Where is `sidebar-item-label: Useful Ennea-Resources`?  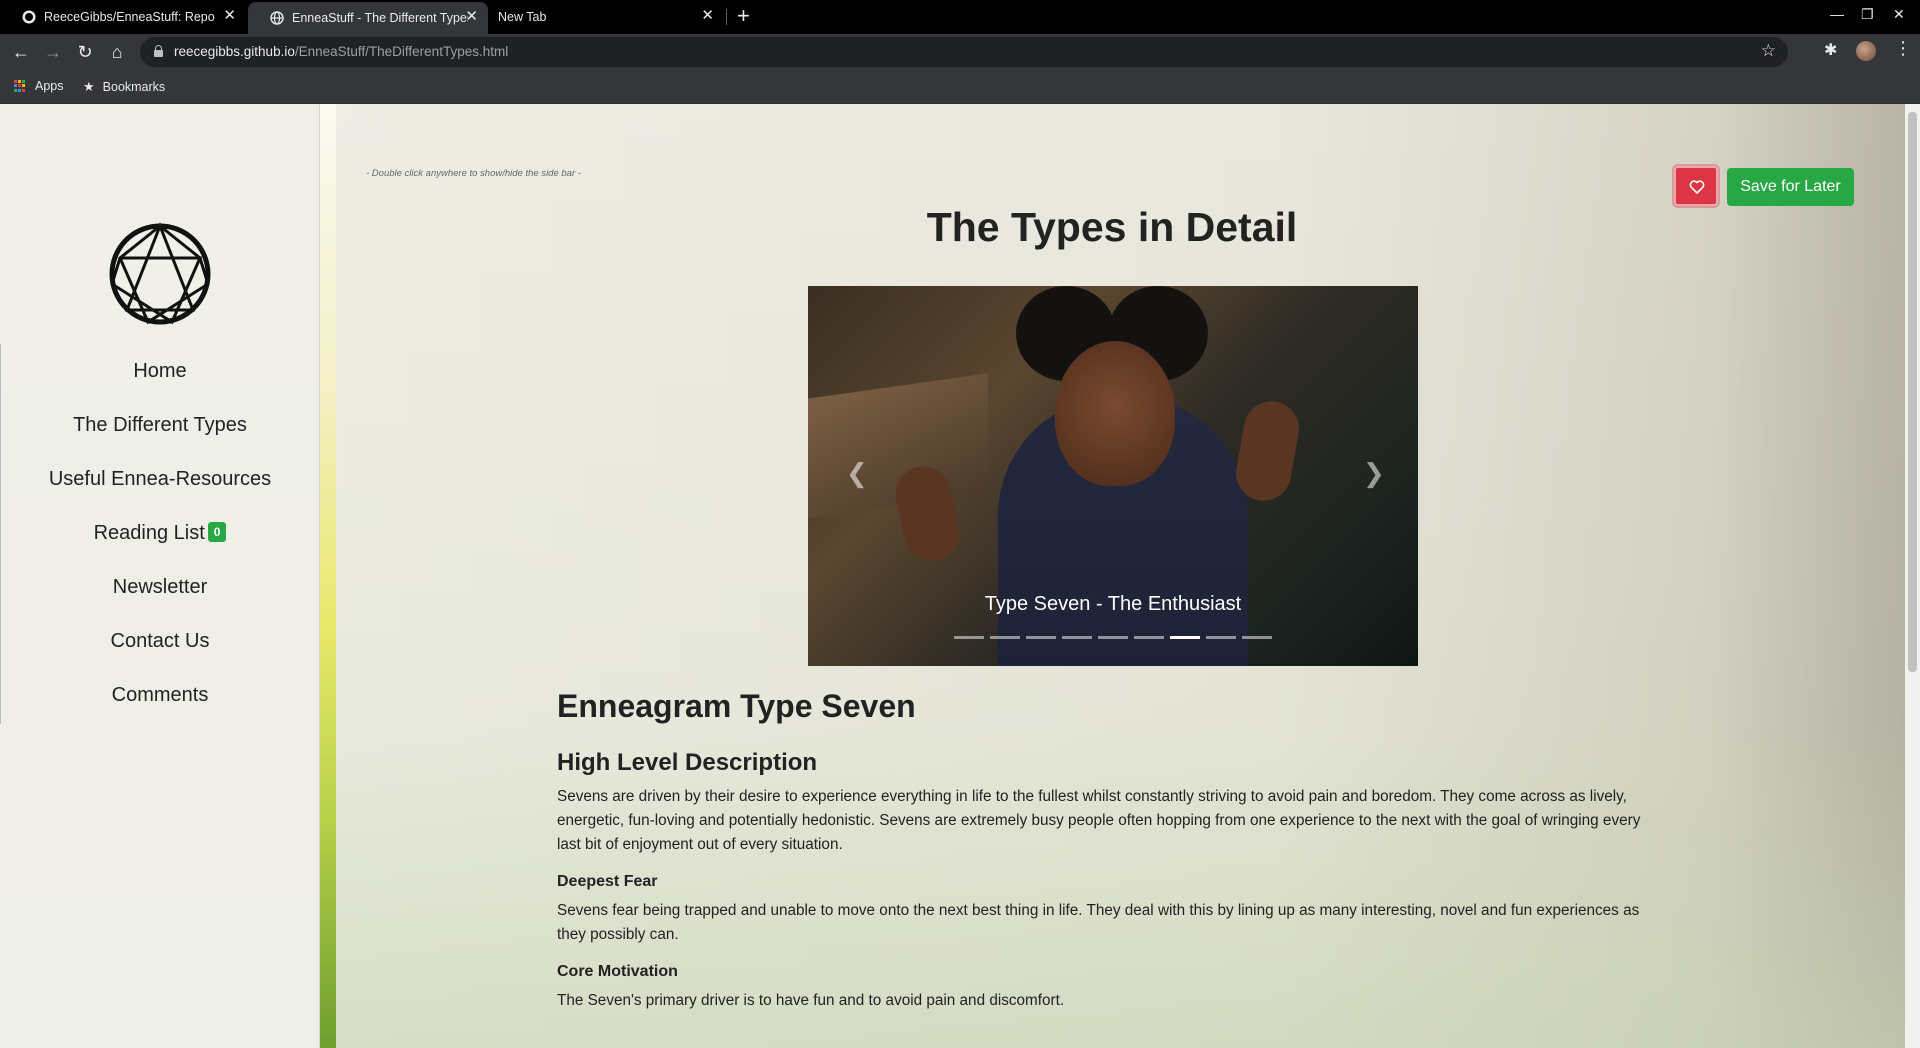
sidebar-item-label: Useful Ennea-Resources is located at coordinates (160, 479).